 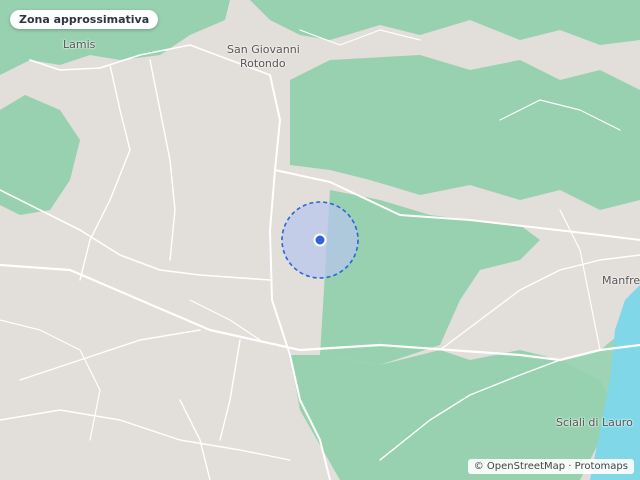 What do you see at coordinates (621, 280) in the screenshot?
I see `place-label-manfredonia: Manfre` at bounding box center [621, 280].